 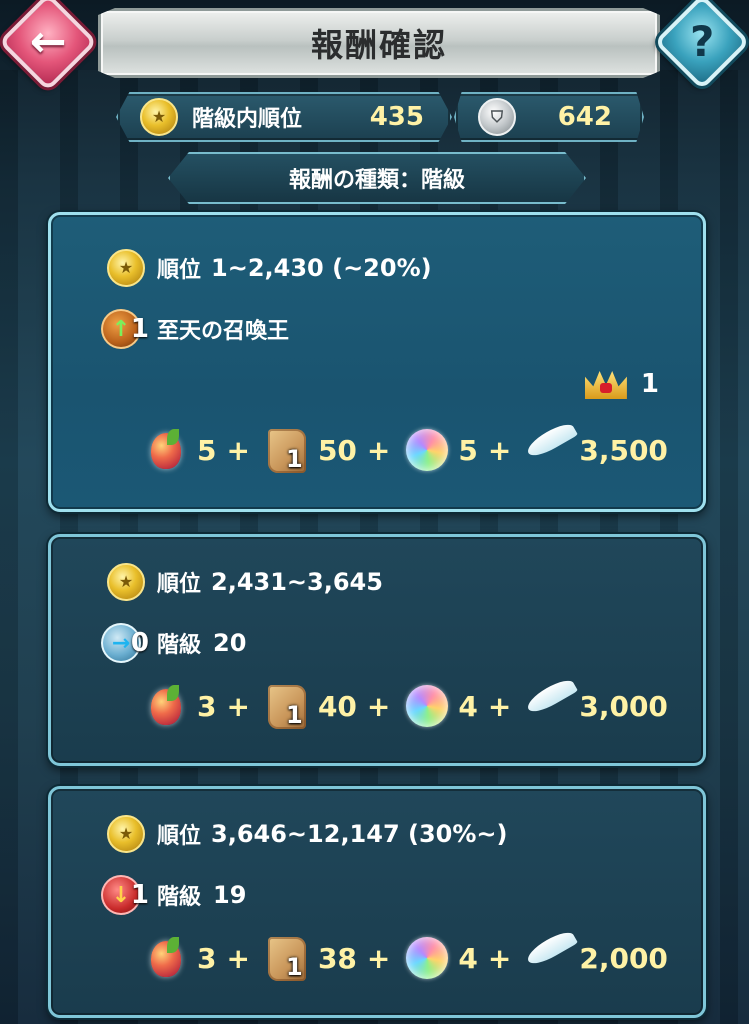 What do you see at coordinates (702, 41) in the screenshot?
I see `question-mark-icon: ?` at bounding box center [702, 41].